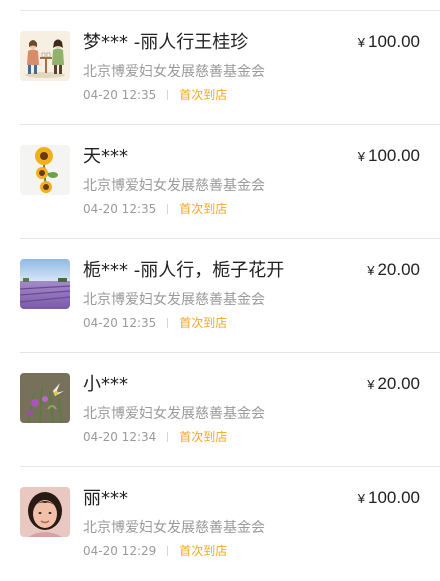 The width and height of the screenshot is (440, 581). I want to click on sunflowers-photo-icon, so click(45, 170).